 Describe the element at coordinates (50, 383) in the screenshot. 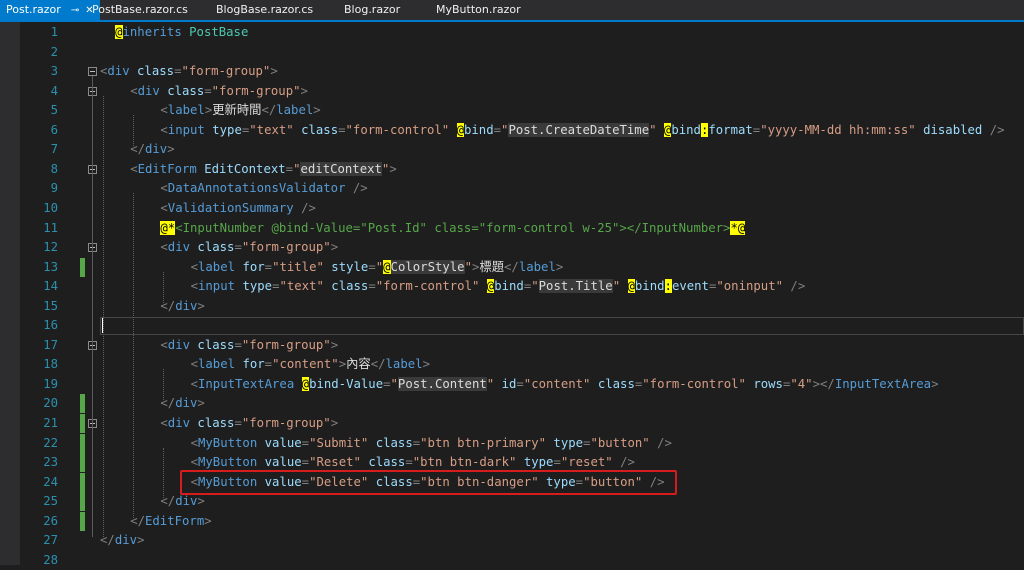

I see `line-number: 19` at that location.